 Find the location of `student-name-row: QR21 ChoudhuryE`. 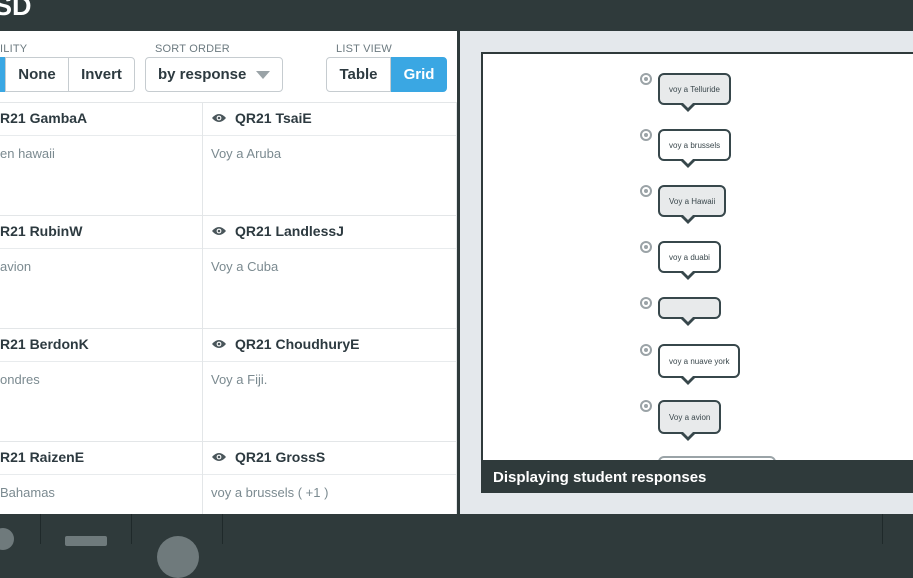

student-name-row: QR21 ChoudhuryE is located at coordinates (285, 344).